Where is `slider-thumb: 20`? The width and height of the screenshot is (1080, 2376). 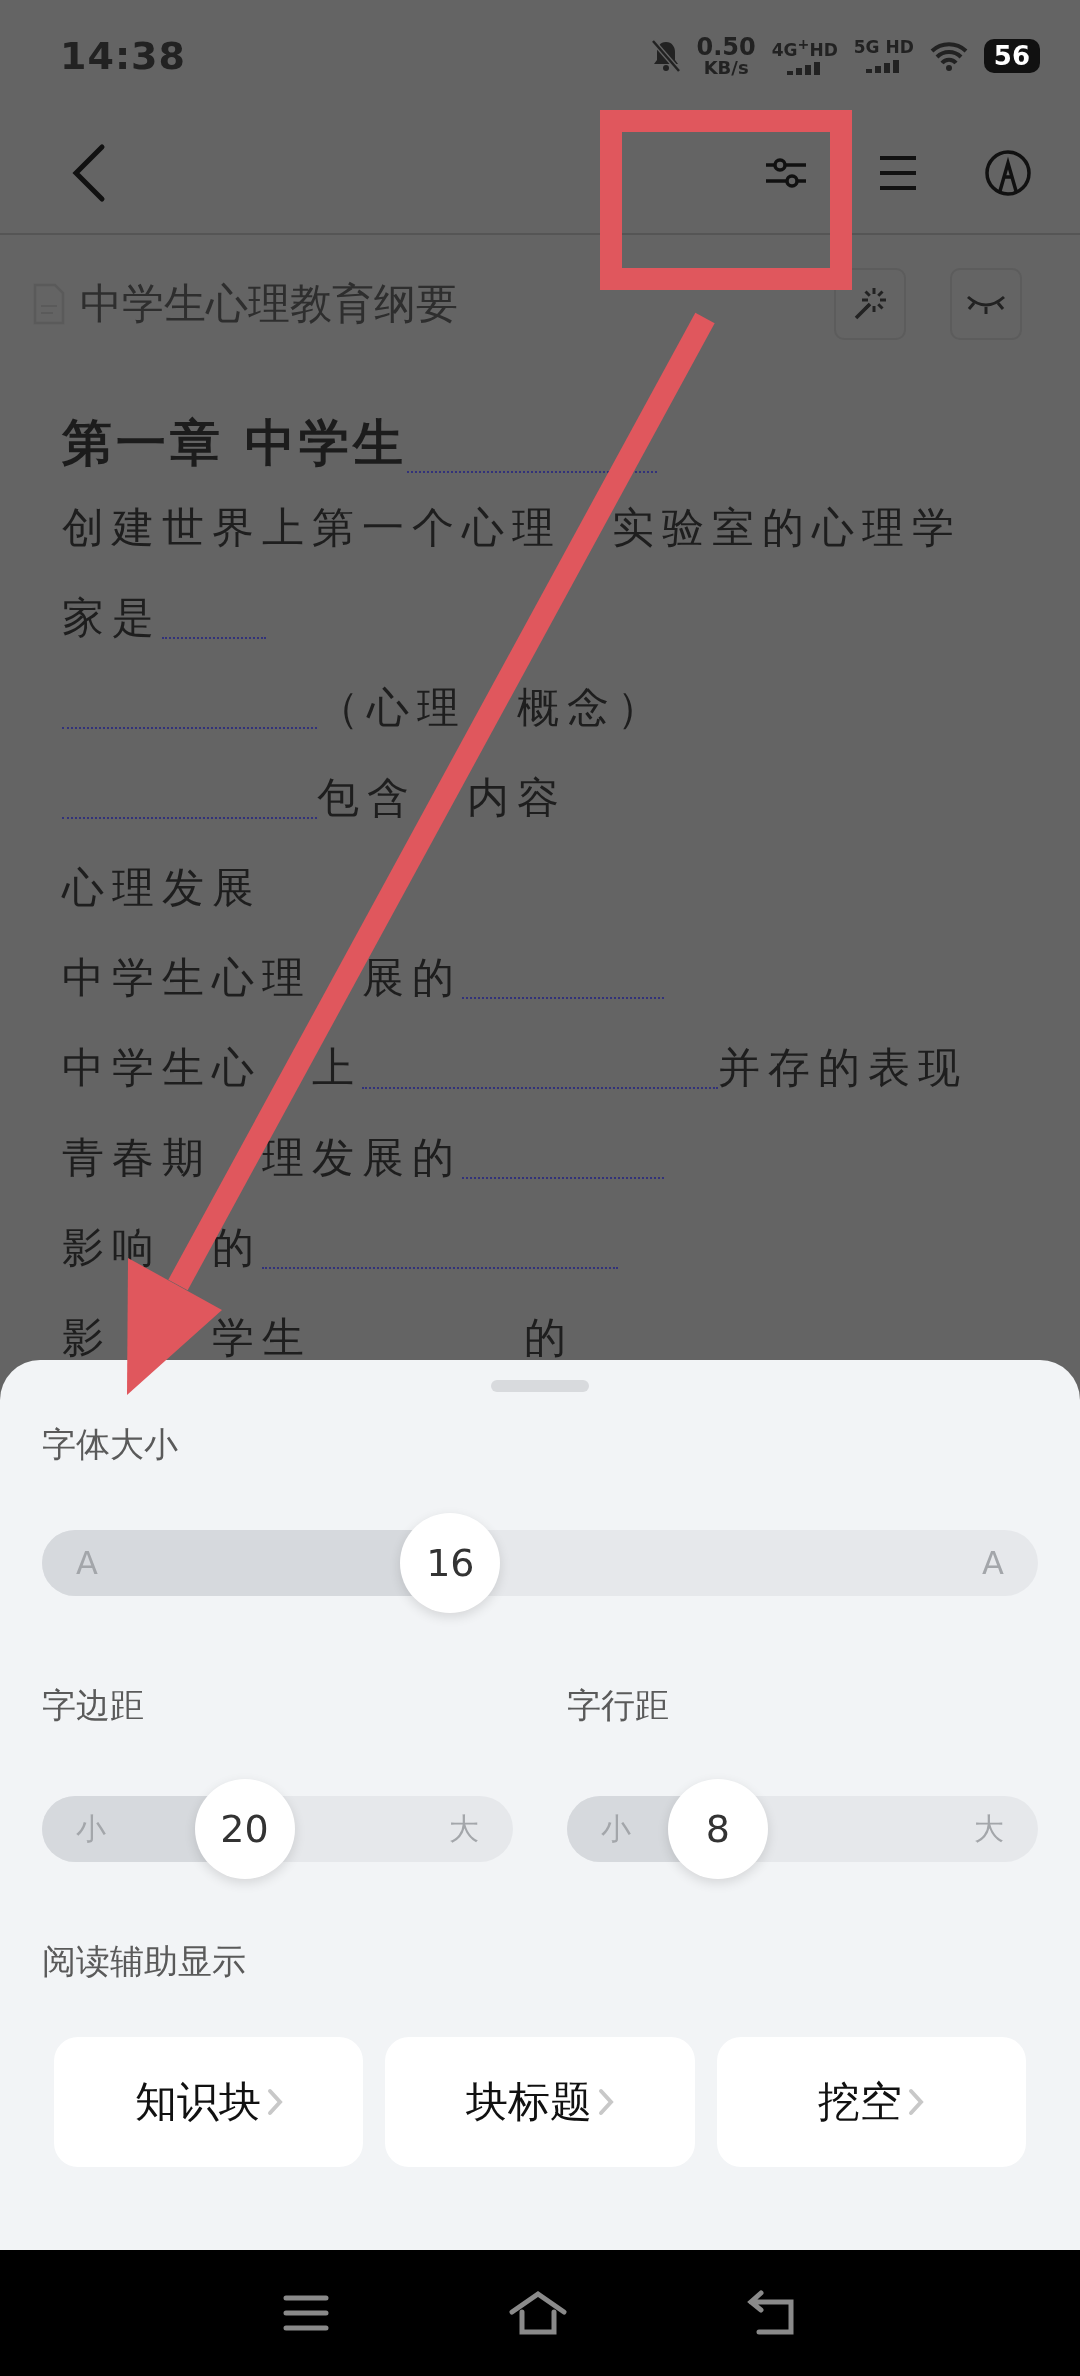 slider-thumb: 20 is located at coordinates (244, 1829).